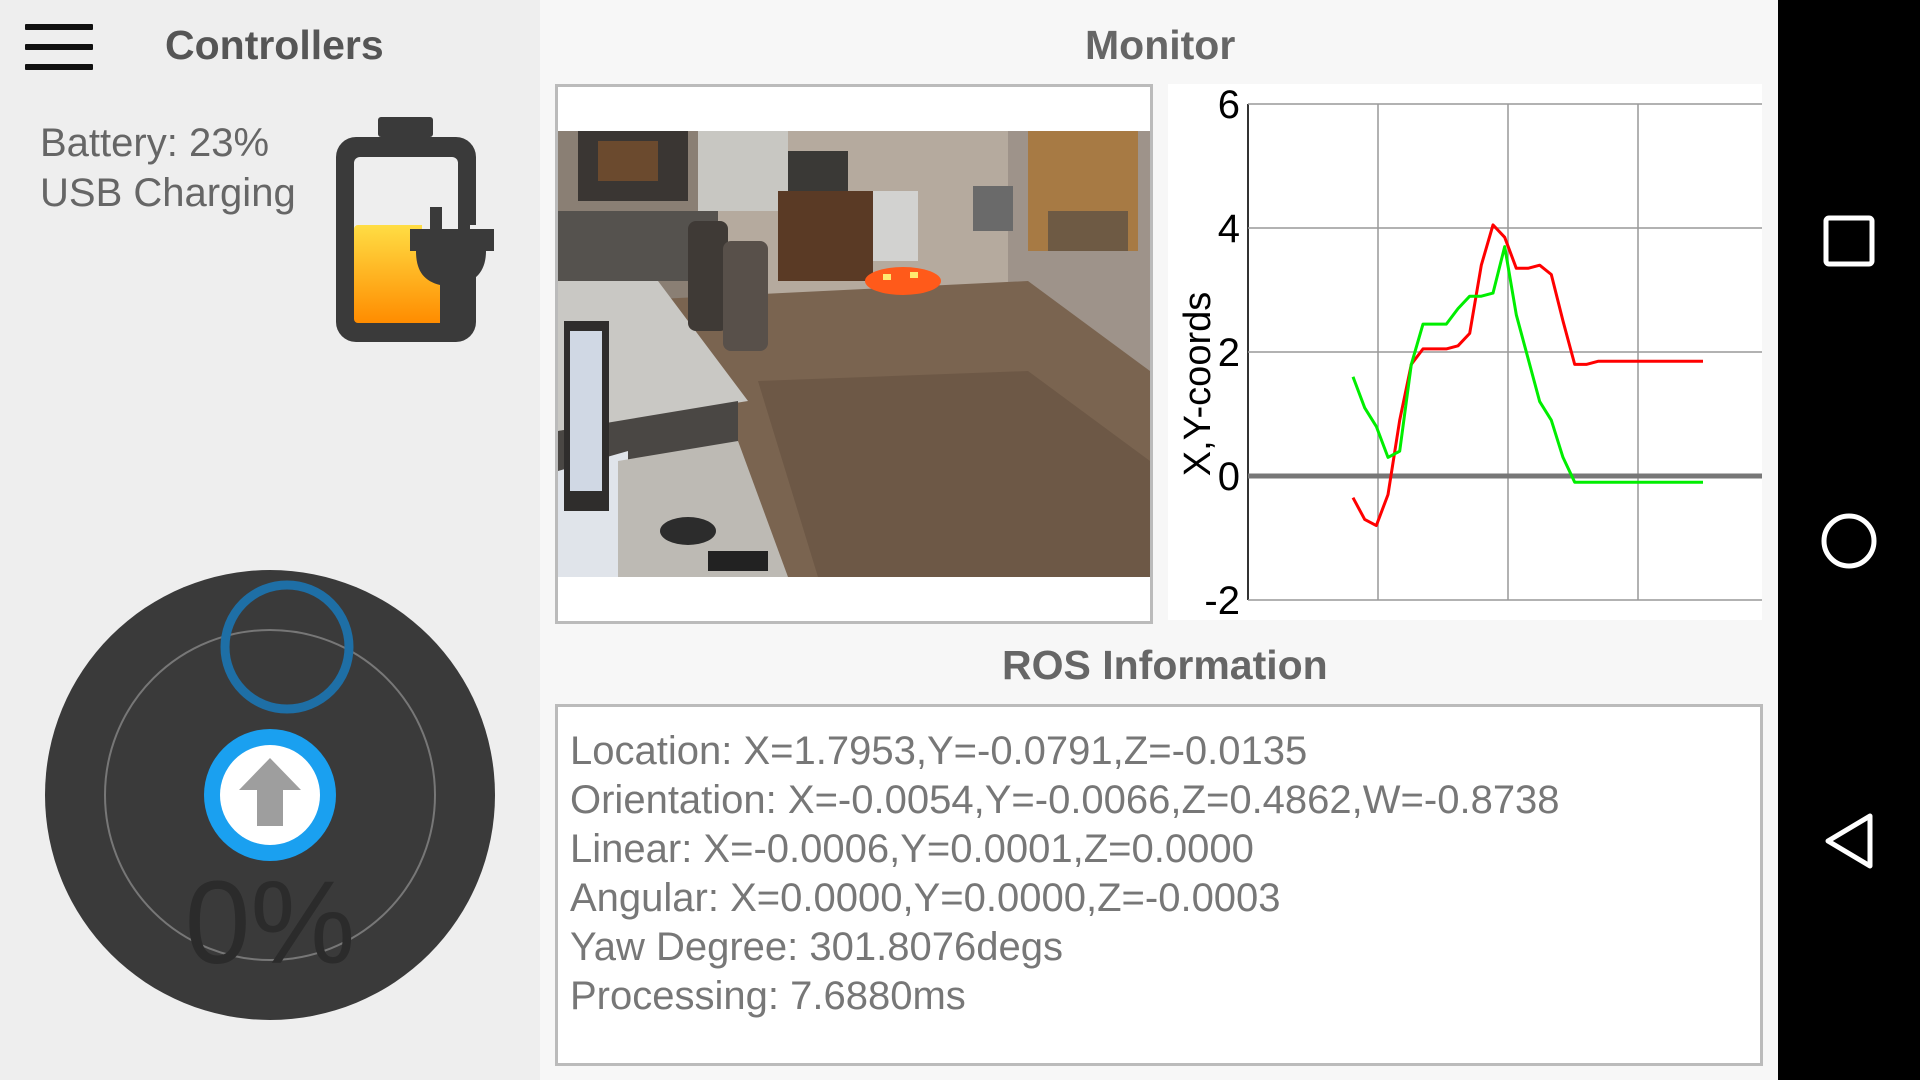 The image size is (1920, 1080). What do you see at coordinates (1229, 229) in the screenshot?
I see `y-tick-label: 4` at bounding box center [1229, 229].